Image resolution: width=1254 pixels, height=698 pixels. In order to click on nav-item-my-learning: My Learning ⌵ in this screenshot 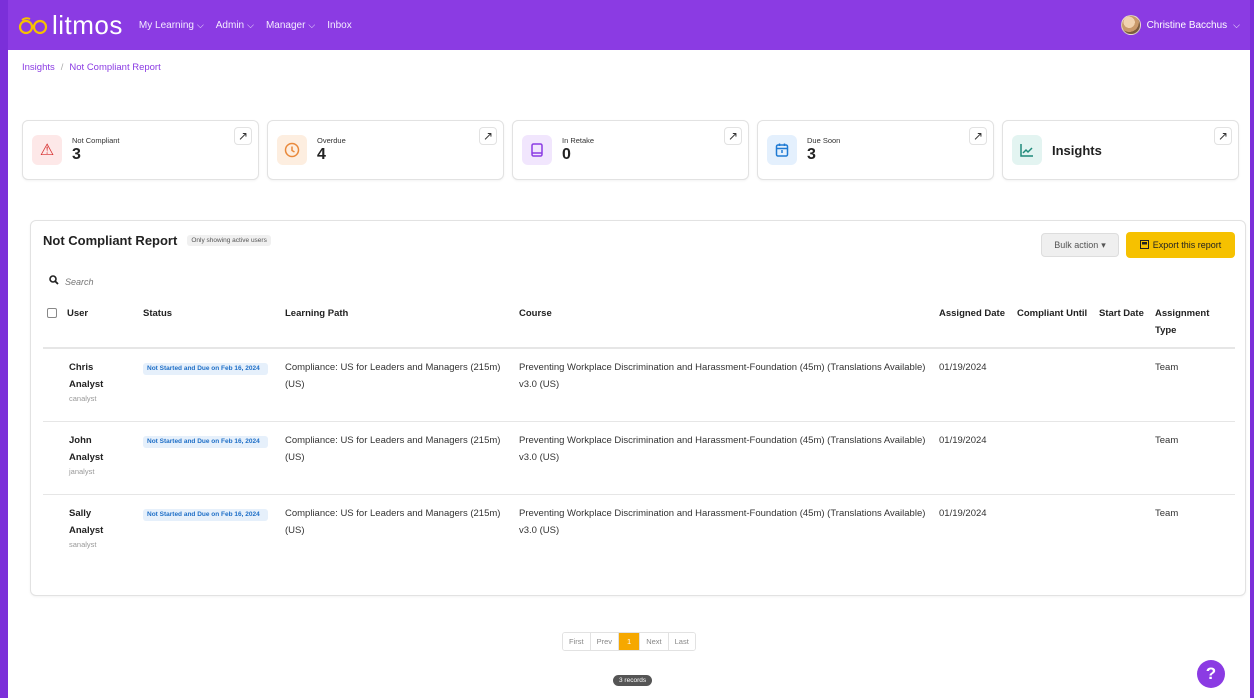, I will do `click(171, 25)`.